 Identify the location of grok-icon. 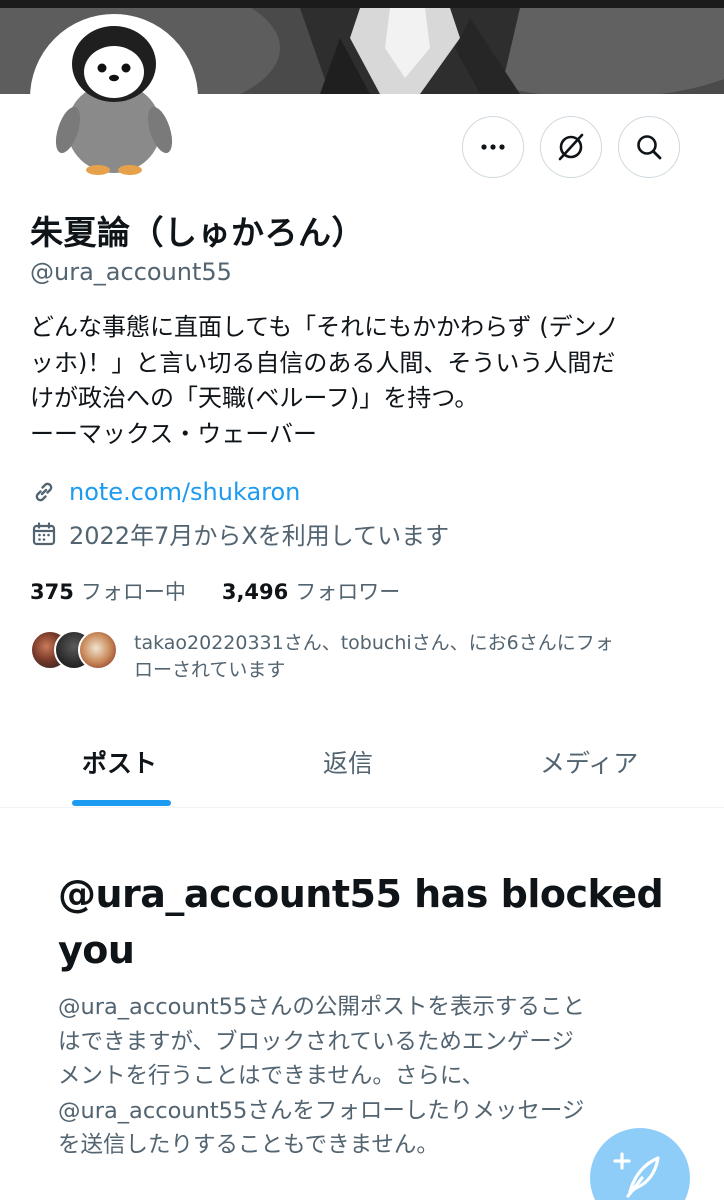
(571, 147).